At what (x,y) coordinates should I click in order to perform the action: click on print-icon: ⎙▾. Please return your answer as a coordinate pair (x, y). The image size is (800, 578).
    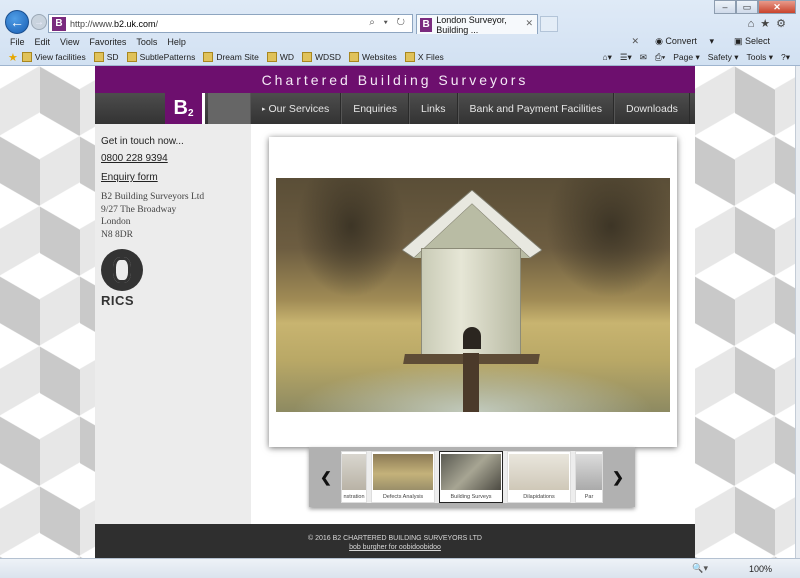
    Looking at the image, I should click on (660, 57).